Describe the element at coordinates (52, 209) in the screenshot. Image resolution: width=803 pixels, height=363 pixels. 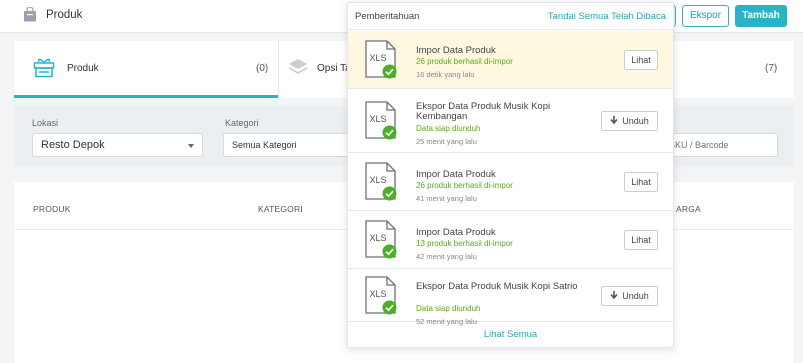
I see `column-header-produk: PRODUK` at that location.